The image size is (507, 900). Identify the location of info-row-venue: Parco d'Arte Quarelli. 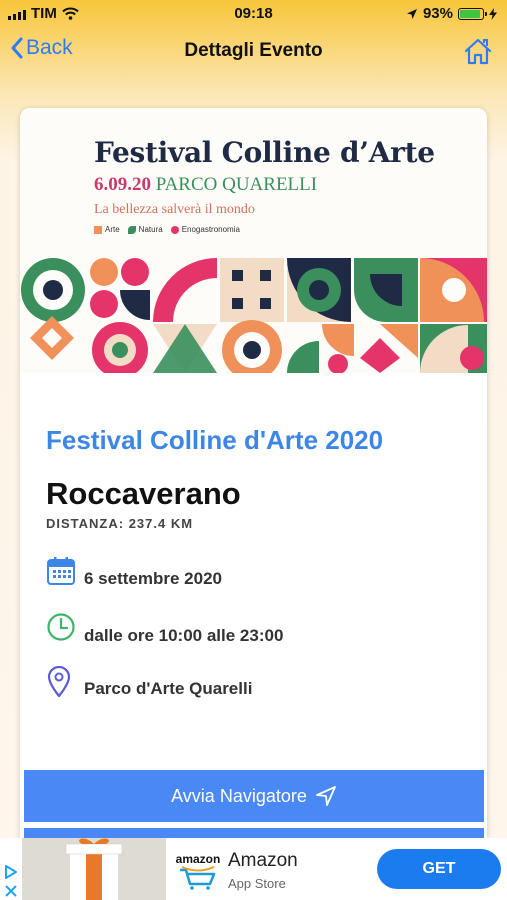
(149, 682).